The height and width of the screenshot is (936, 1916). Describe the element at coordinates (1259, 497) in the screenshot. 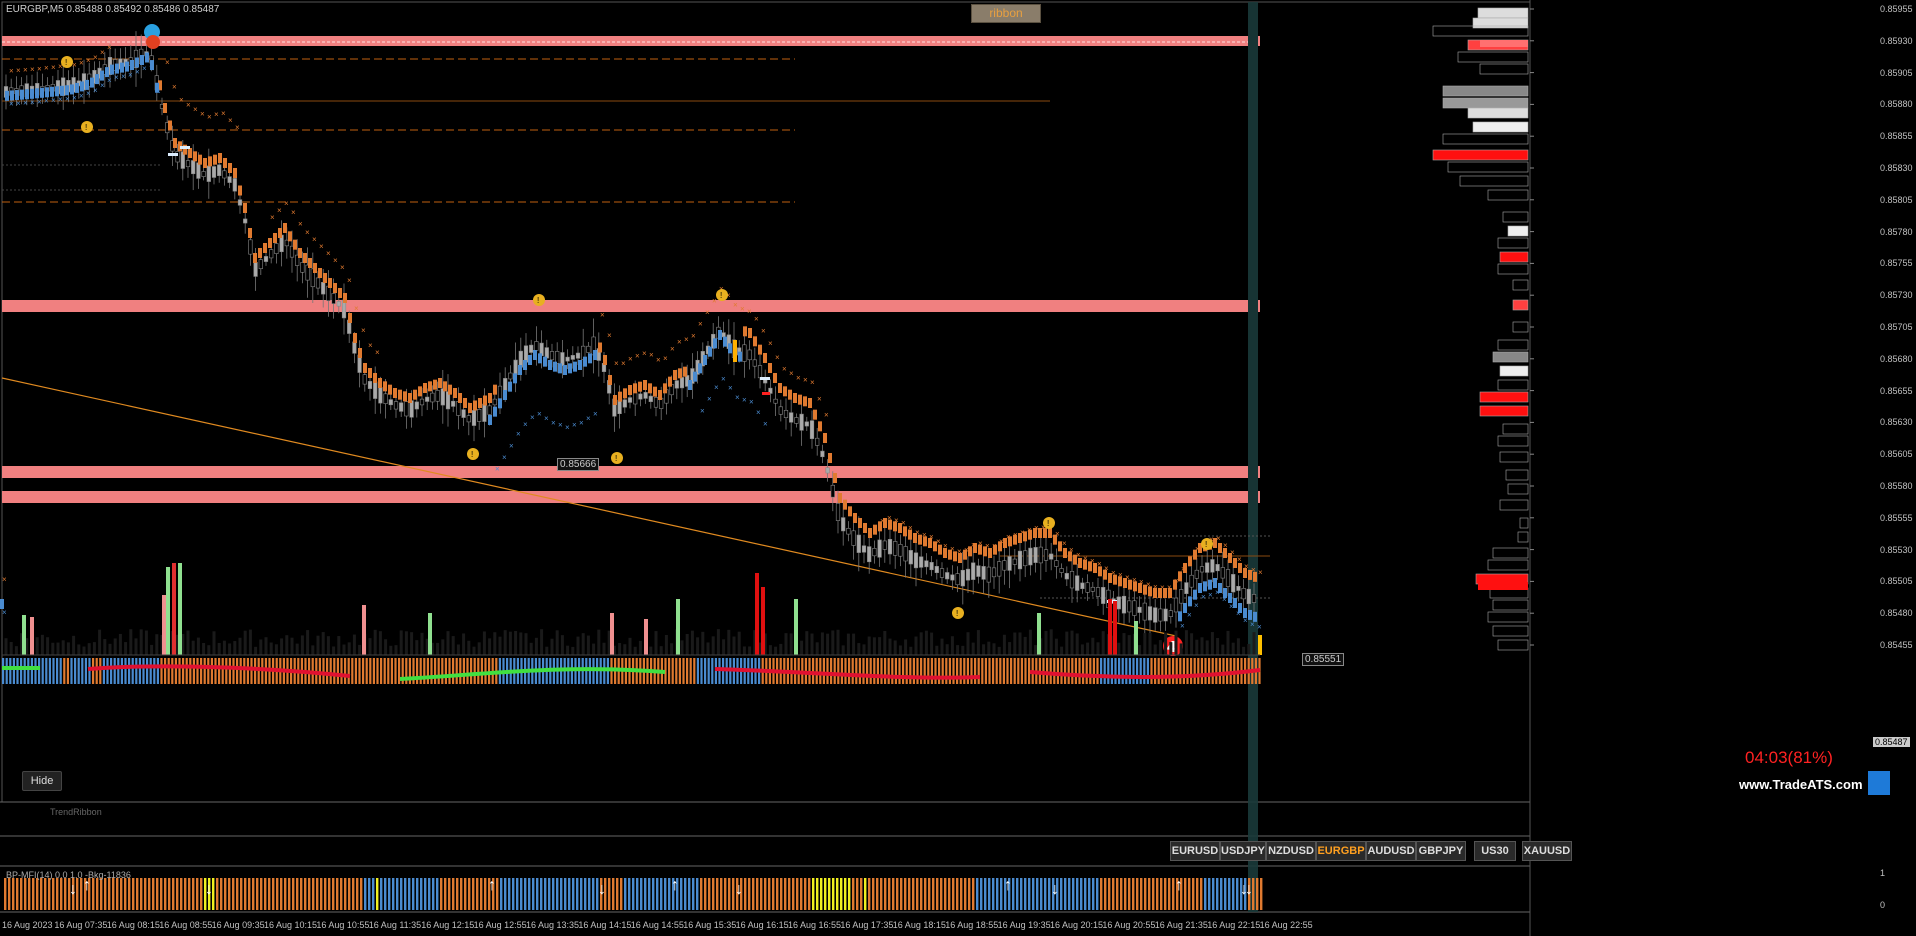

I see `zone-marker` at that location.